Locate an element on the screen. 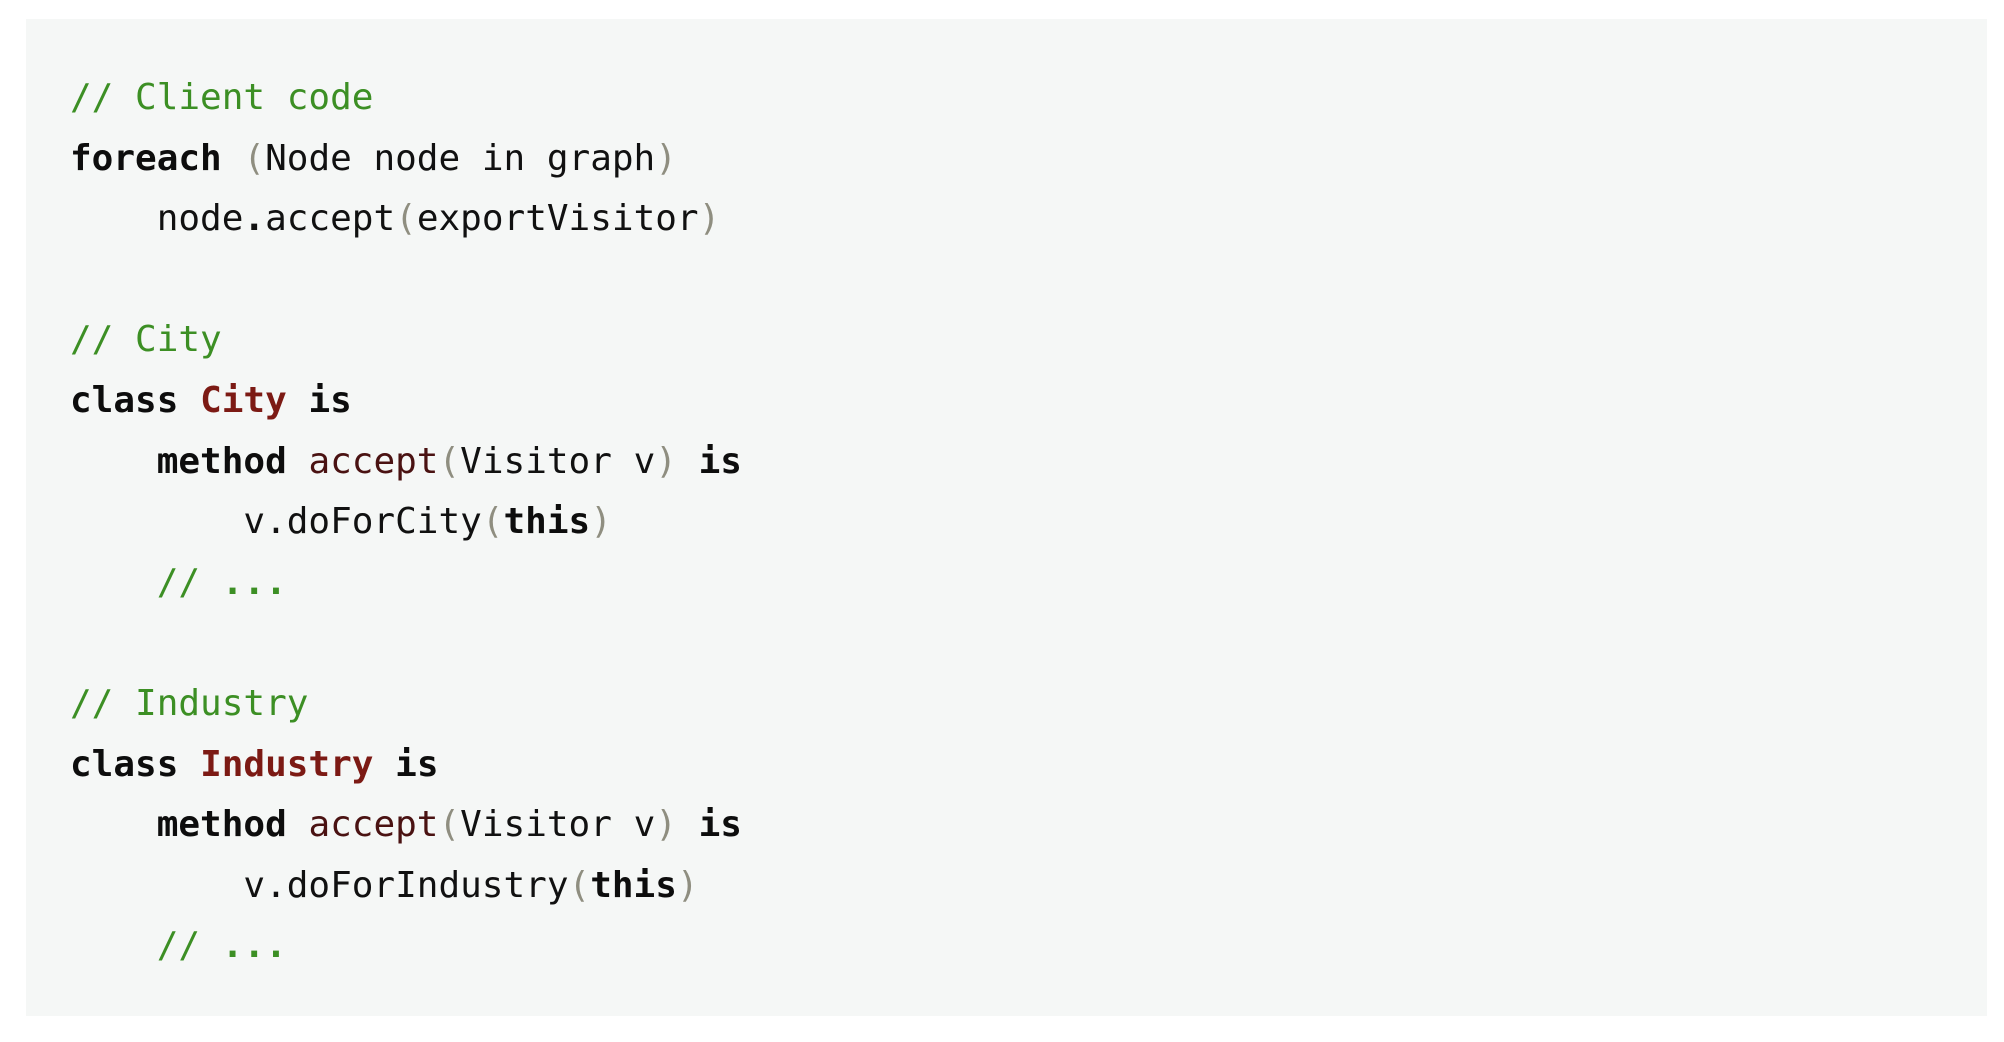 Image resolution: width=2004 pixels, height=1042 pixels. code-line: // City is located at coordinates (1028, 340).